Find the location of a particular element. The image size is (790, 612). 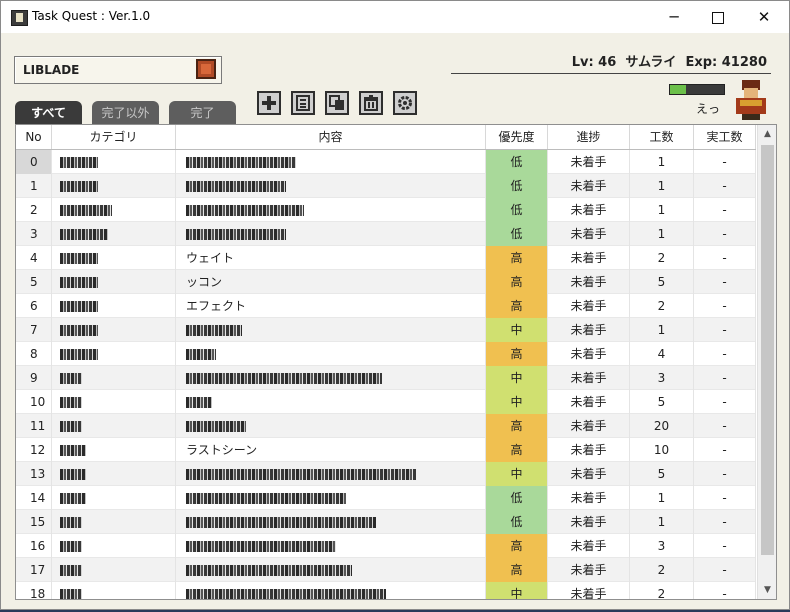

task-content: ウェイト is located at coordinates (210, 258).